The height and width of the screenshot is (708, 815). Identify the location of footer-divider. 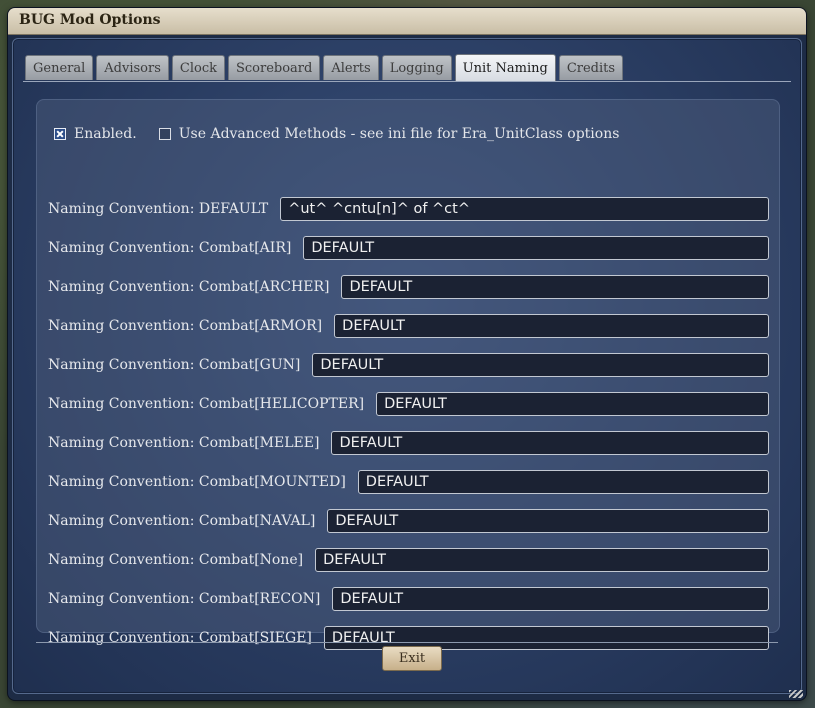
(407, 642).